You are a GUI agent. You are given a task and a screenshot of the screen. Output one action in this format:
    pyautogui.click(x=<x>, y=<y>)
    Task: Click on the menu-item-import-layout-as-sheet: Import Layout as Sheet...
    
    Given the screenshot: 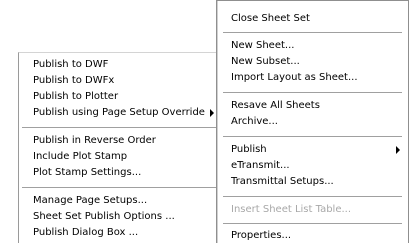 What is the action you would take?
    pyautogui.click(x=312, y=78)
    